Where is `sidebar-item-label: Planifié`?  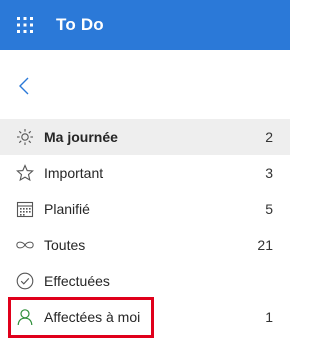
sidebar-item-label: Planifié is located at coordinates (67, 209).